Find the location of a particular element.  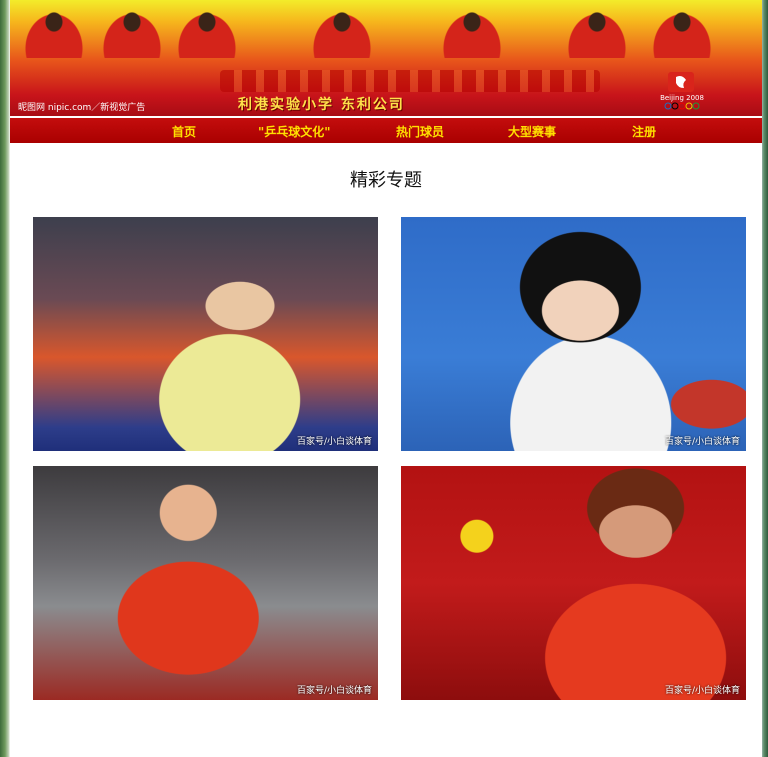

nav-item-home: 首页 is located at coordinates (184, 131).